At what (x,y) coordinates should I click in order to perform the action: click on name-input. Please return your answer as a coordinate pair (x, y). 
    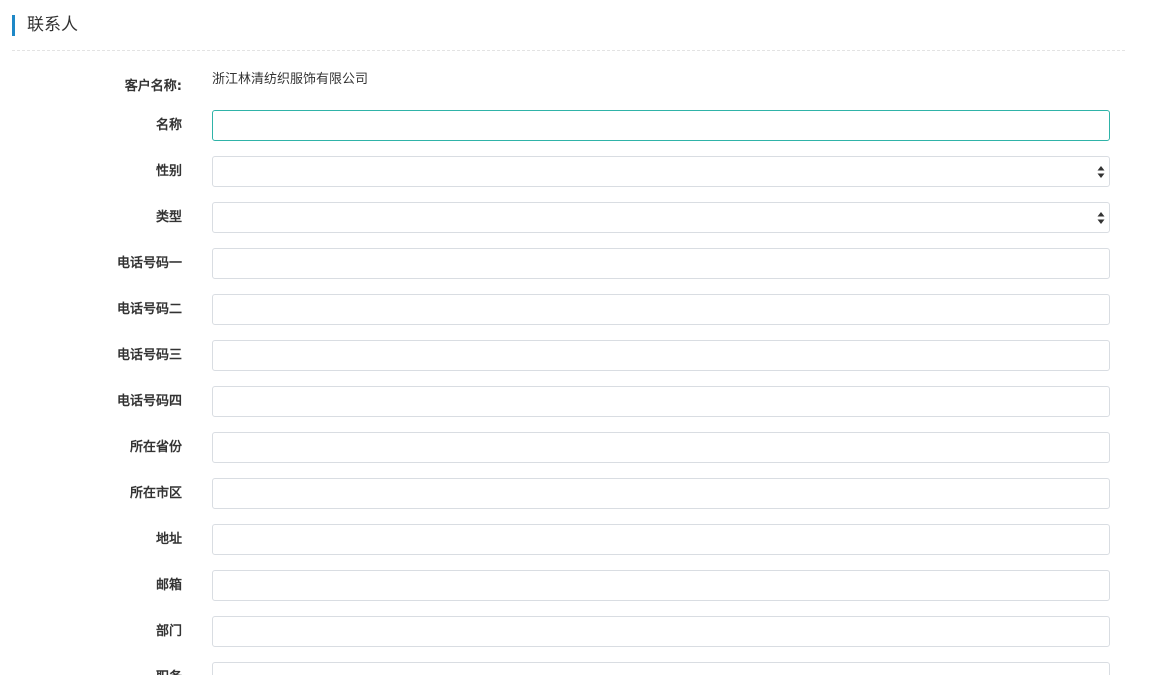
    Looking at the image, I should click on (661, 125).